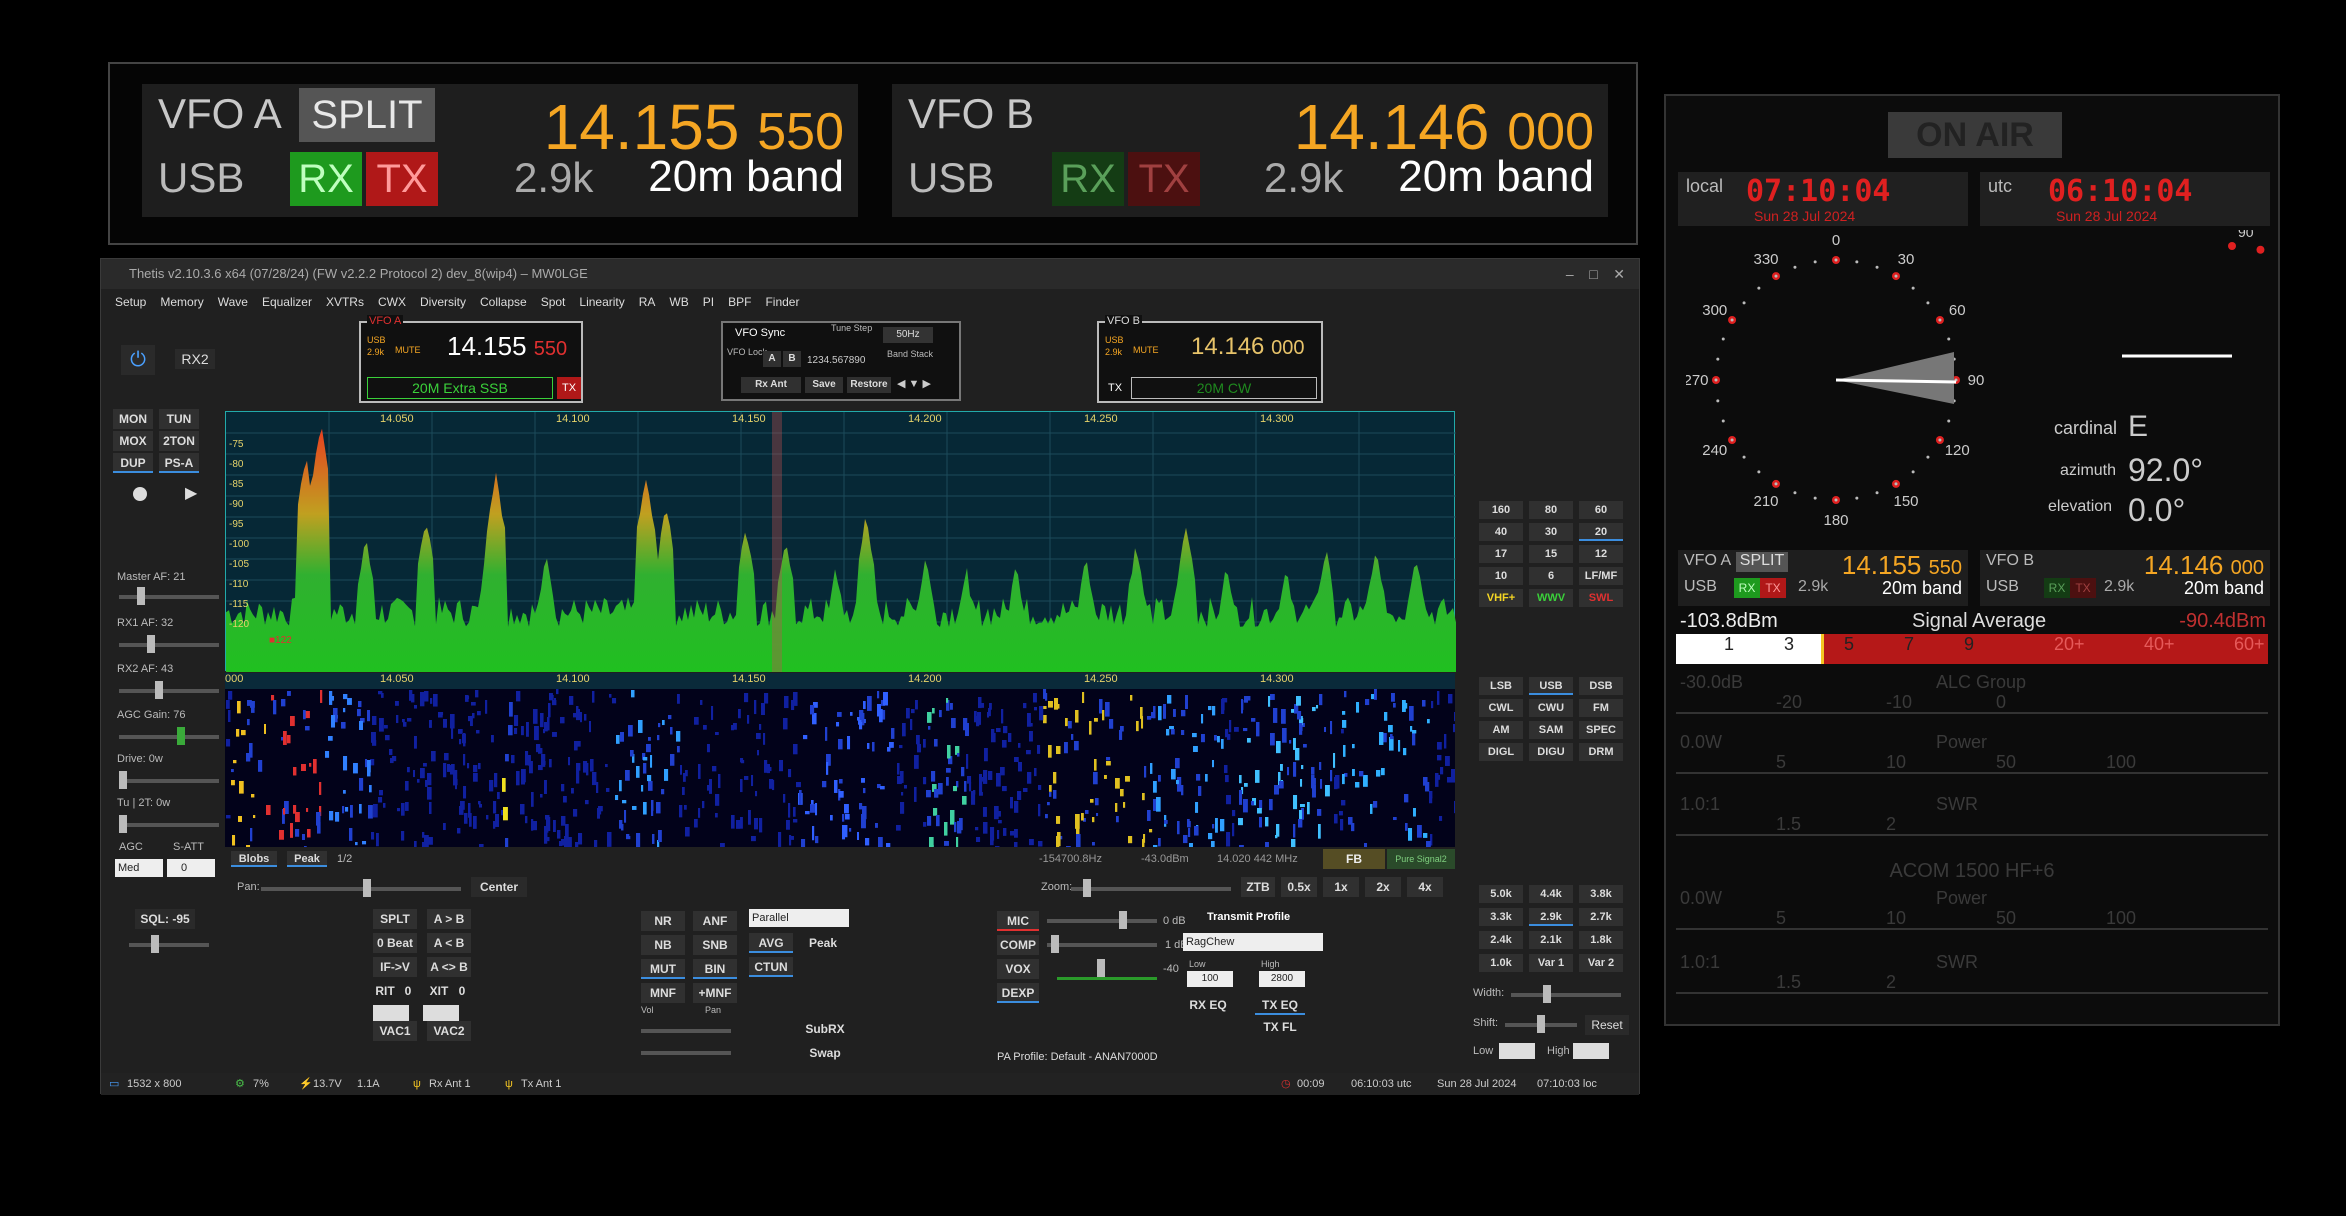 This screenshot has width=2346, height=1216. What do you see at coordinates (439, 991) in the screenshot?
I see `vfo-op-8: XIT` at bounding box center [439, 991].